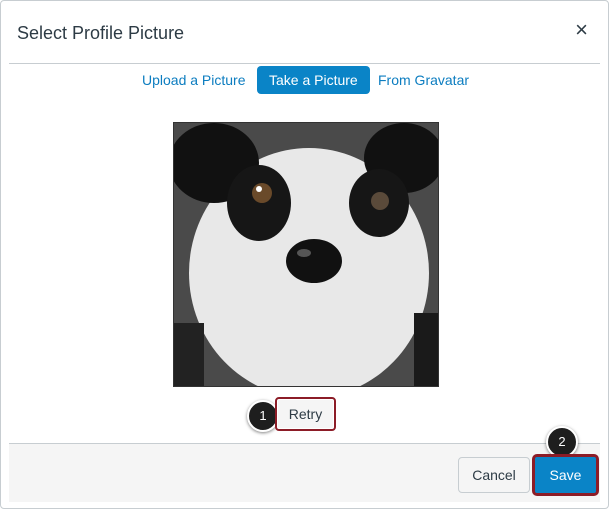  Describe the element at coordinates (581, 30) in the screenshot. I see `close-icon: ×` at that location.